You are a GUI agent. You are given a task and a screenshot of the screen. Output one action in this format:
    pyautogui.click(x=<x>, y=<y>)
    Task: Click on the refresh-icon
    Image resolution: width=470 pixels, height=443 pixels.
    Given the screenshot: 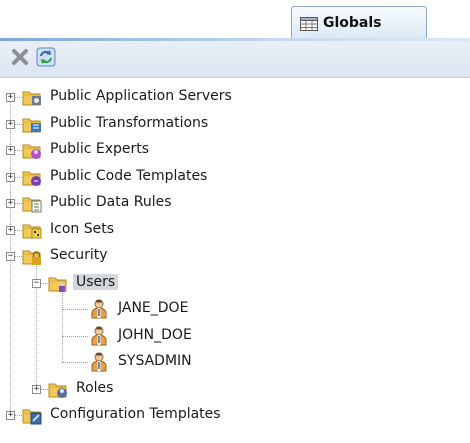 What is the action you would take?
    pyautogui.click(x=46, y=59)
    